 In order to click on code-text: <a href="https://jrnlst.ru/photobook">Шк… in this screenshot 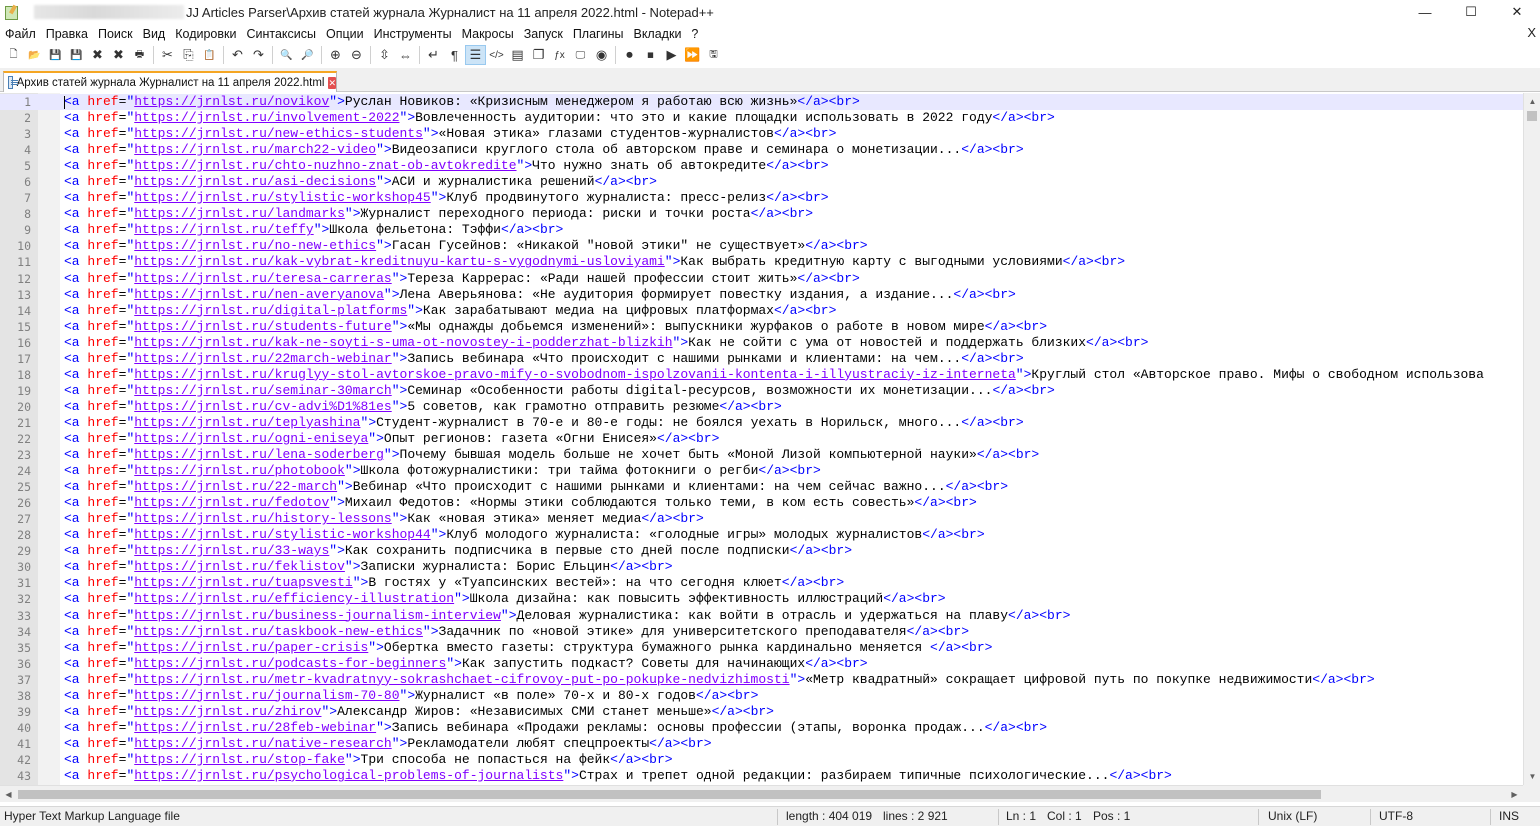, I will do `click(442, 471)`.